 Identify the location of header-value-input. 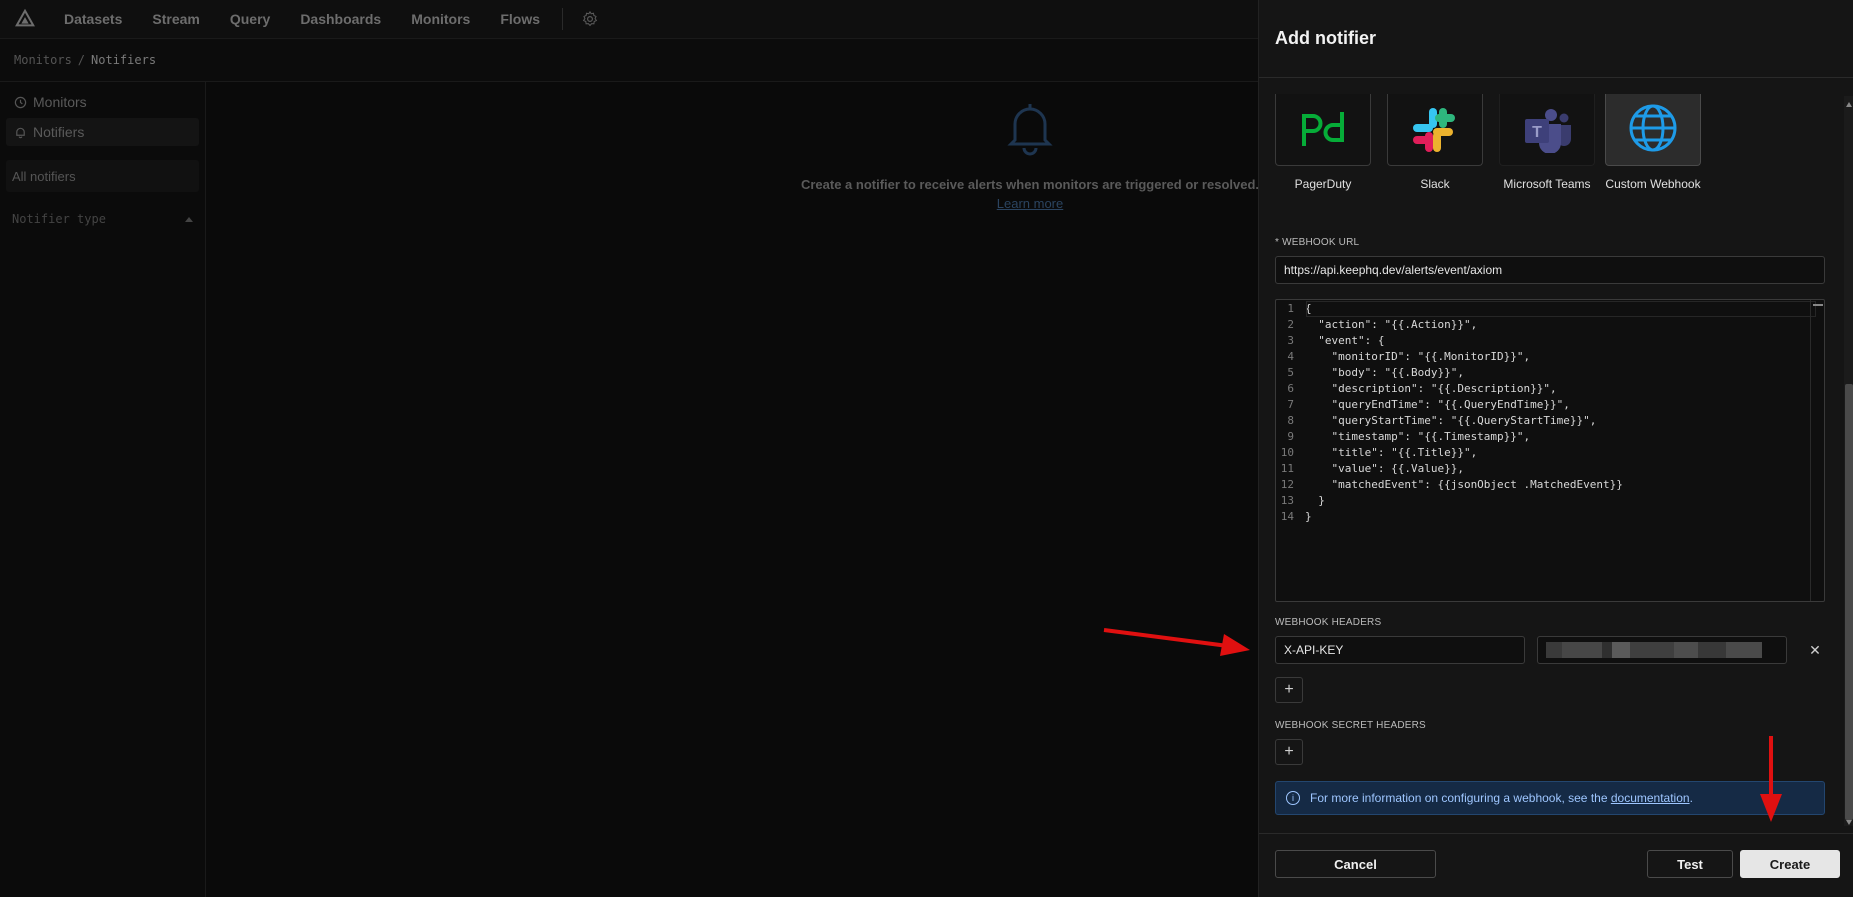
(1662, 650).